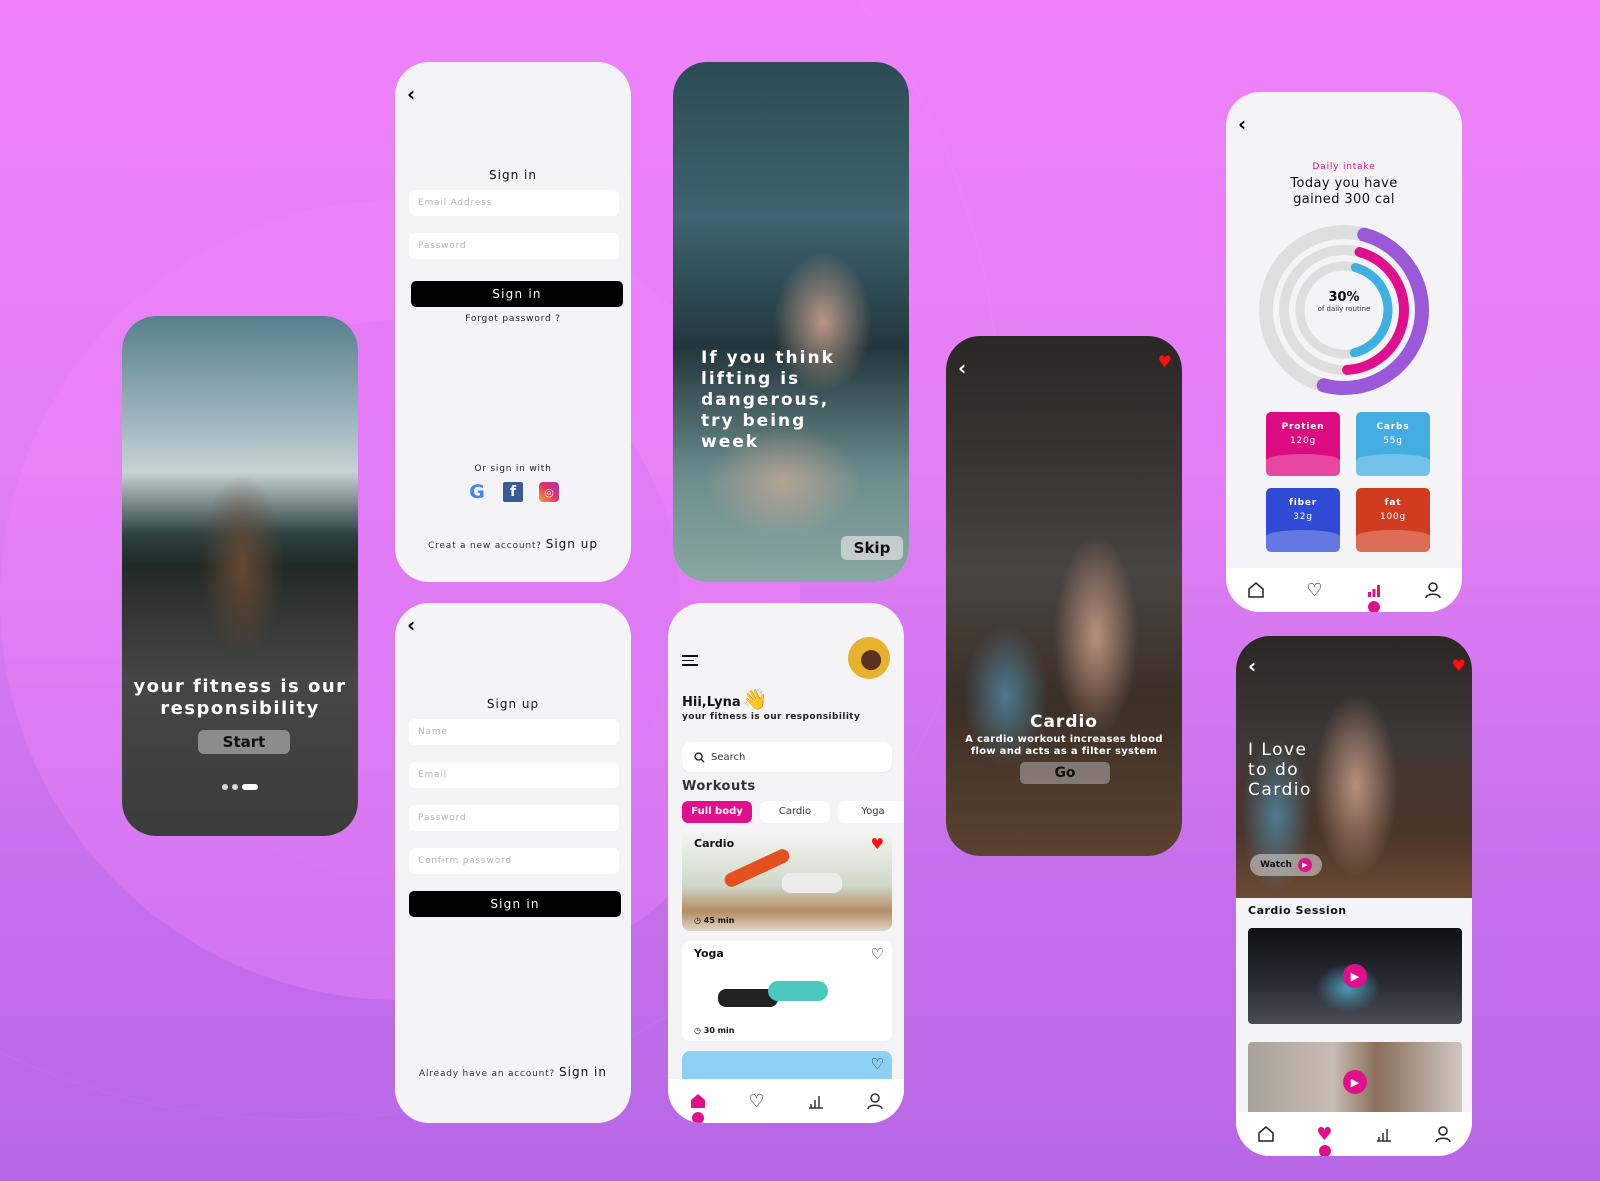  I want to click on hero-title: I Love to do Cardio, so click(1280, 770).